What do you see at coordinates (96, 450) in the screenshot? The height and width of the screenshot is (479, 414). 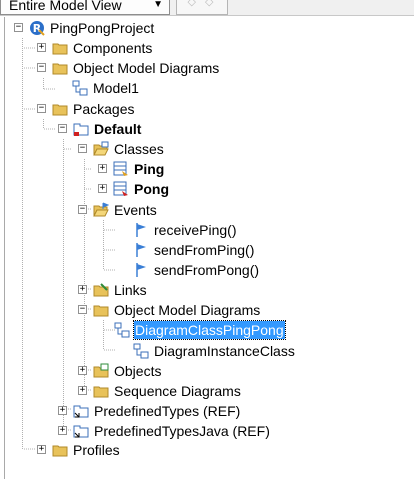 I see `tree-label-profiles: Profiles` at bounding box center [96, 450].